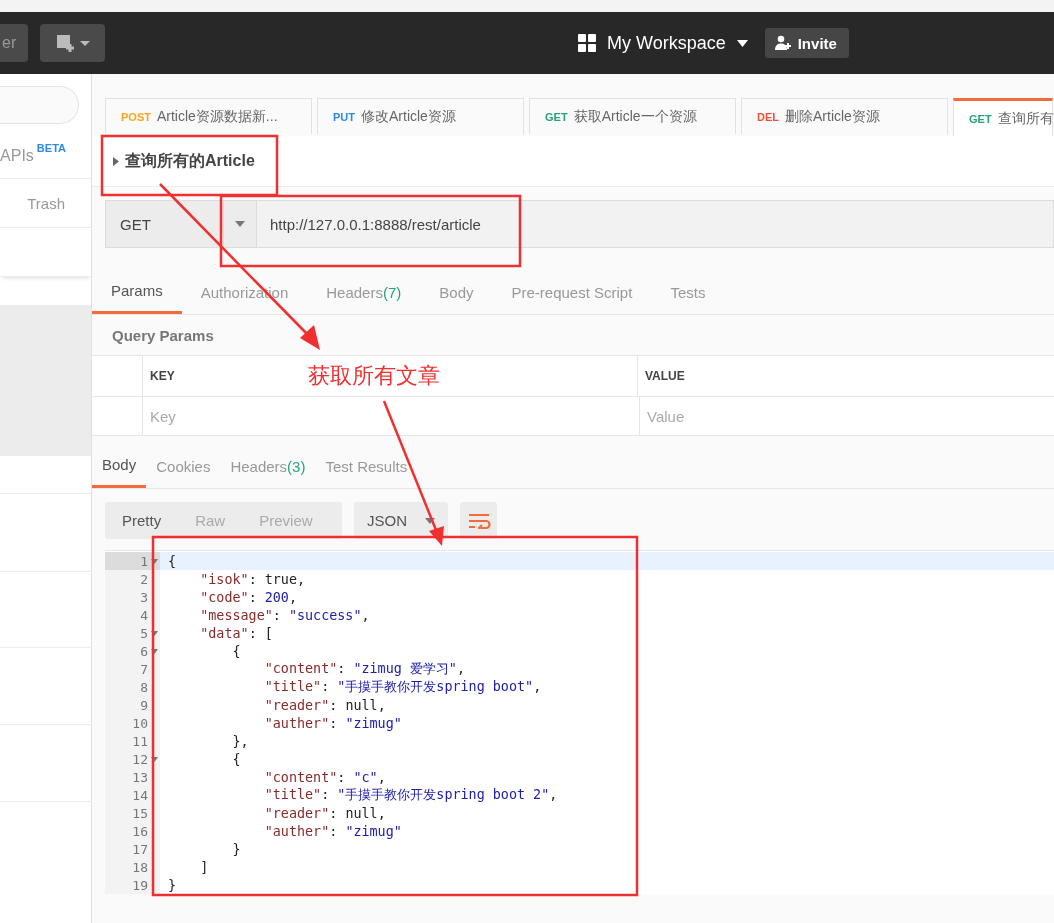  What do you see at coordinates (364, 669) in the screenshot?
I see `code-line: "content": "zimug 爱学习",` at bounding box center [364, 669].